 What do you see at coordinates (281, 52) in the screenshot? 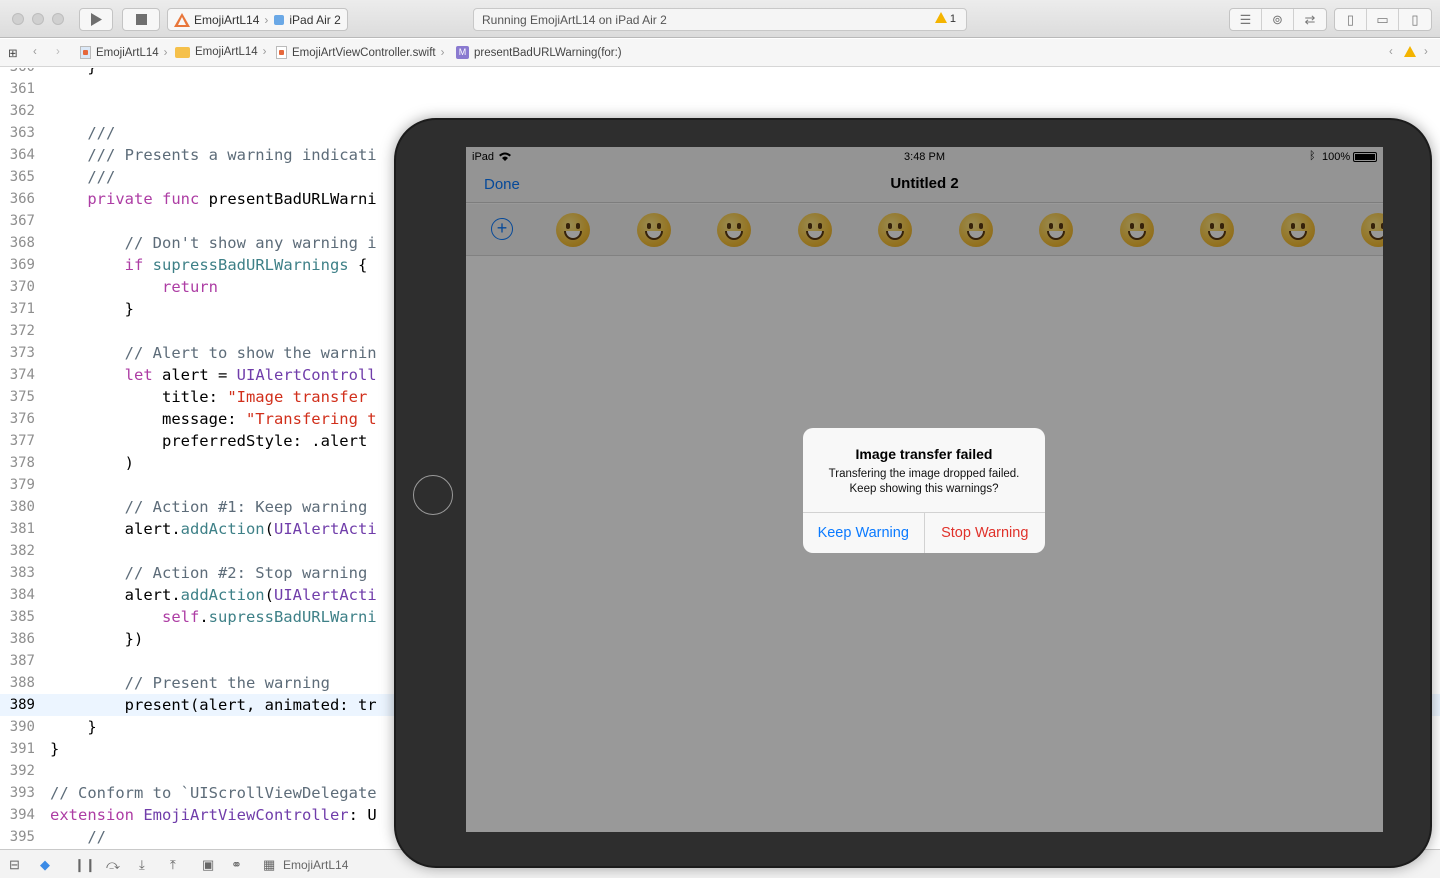
I see `swift-file-icon` at bounding box center [281, 52].